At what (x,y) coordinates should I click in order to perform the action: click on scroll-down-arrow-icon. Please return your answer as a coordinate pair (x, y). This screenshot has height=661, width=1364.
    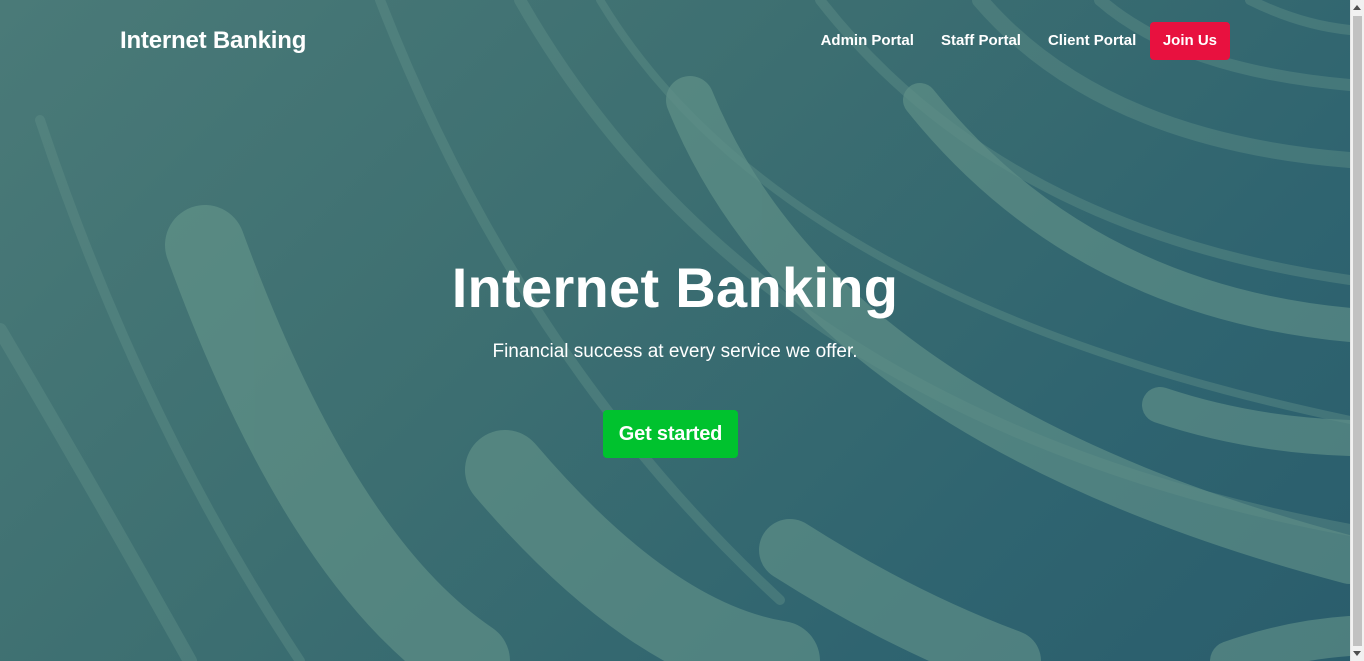
    Looking at the image, I should click on (1357, 653).